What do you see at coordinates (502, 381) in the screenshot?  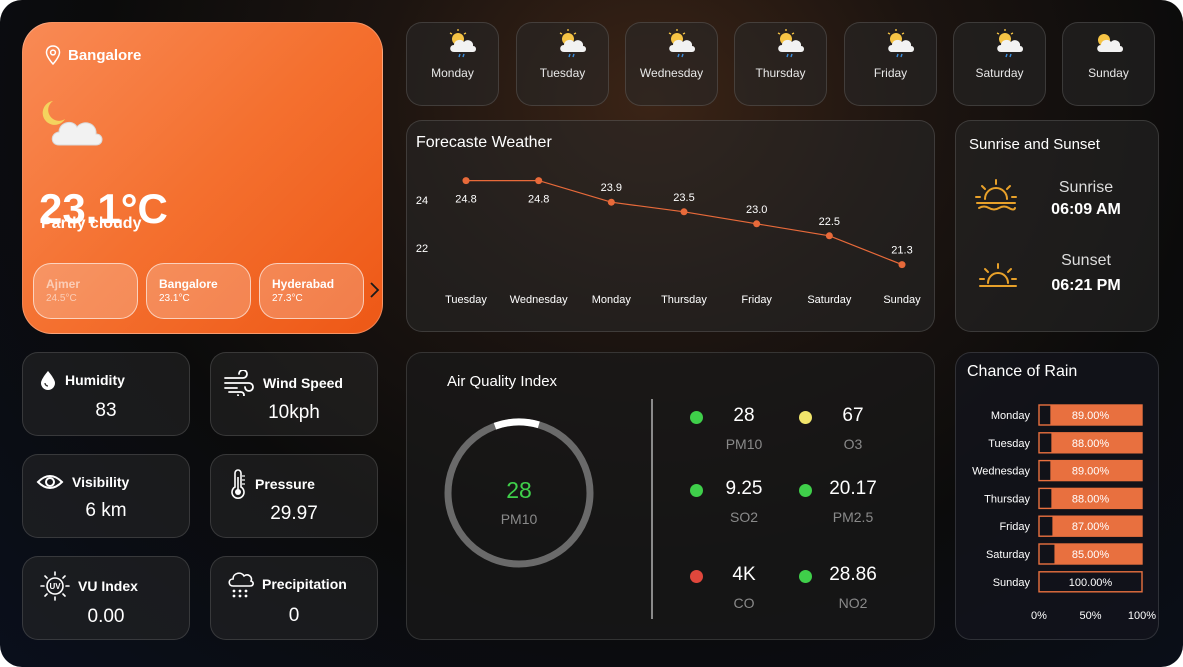 I see `aqi-title: Air Quality Index` at bounding box center [502, 381].